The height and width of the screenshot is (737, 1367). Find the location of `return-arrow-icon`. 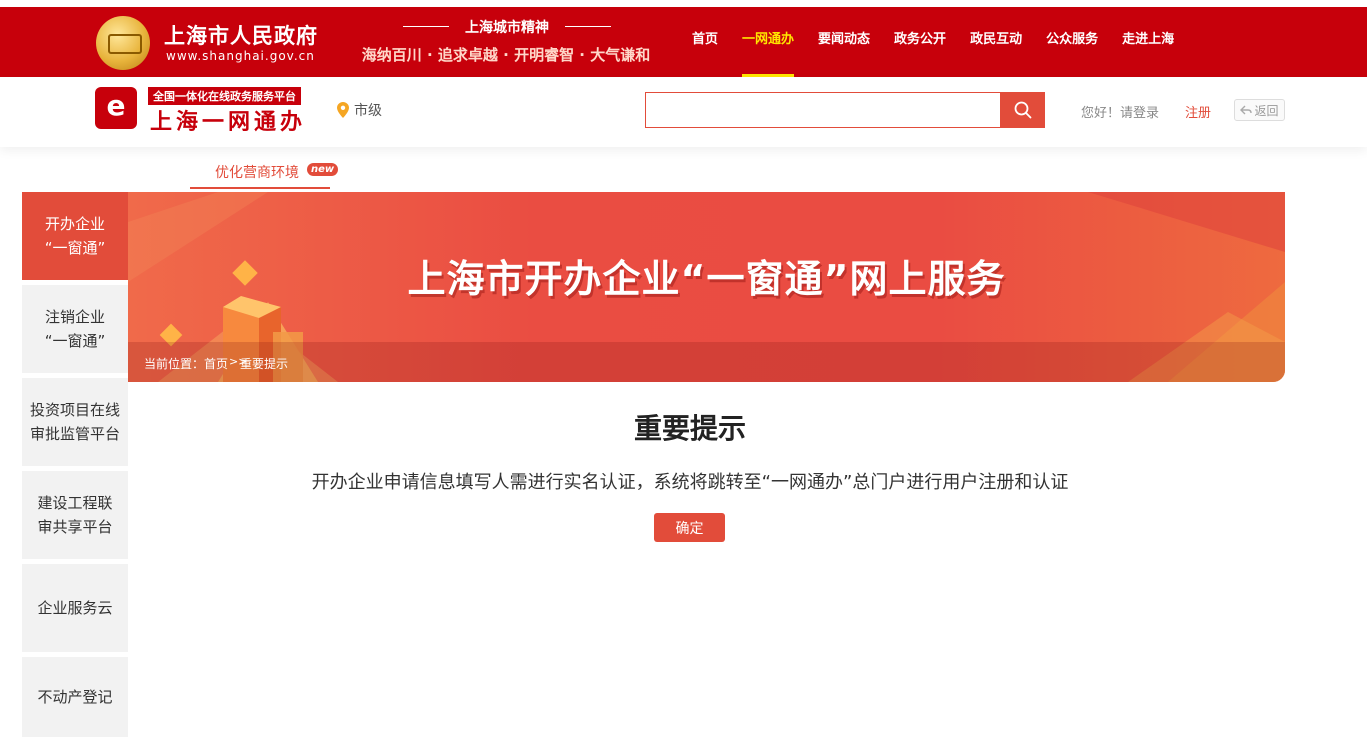

return-arrow-icon is located at coordinates (1246, 110).